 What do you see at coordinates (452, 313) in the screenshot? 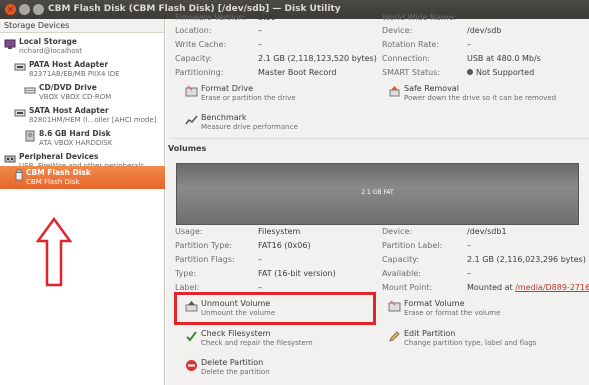
I see `format-volume-desc: Erase or format the volume` at bounding box center [452, 313].